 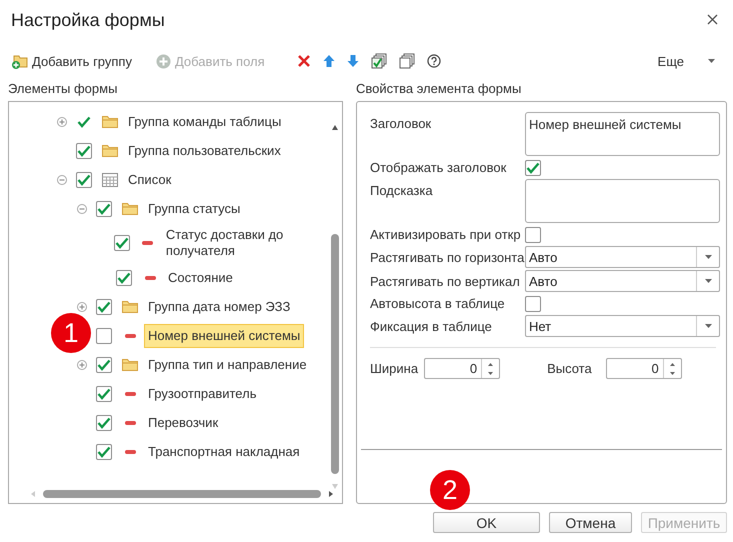 What do you see at coordinates (328, 61) in the screenshot?
I see `up-arrow-icon` at bounding box center [328, 61].